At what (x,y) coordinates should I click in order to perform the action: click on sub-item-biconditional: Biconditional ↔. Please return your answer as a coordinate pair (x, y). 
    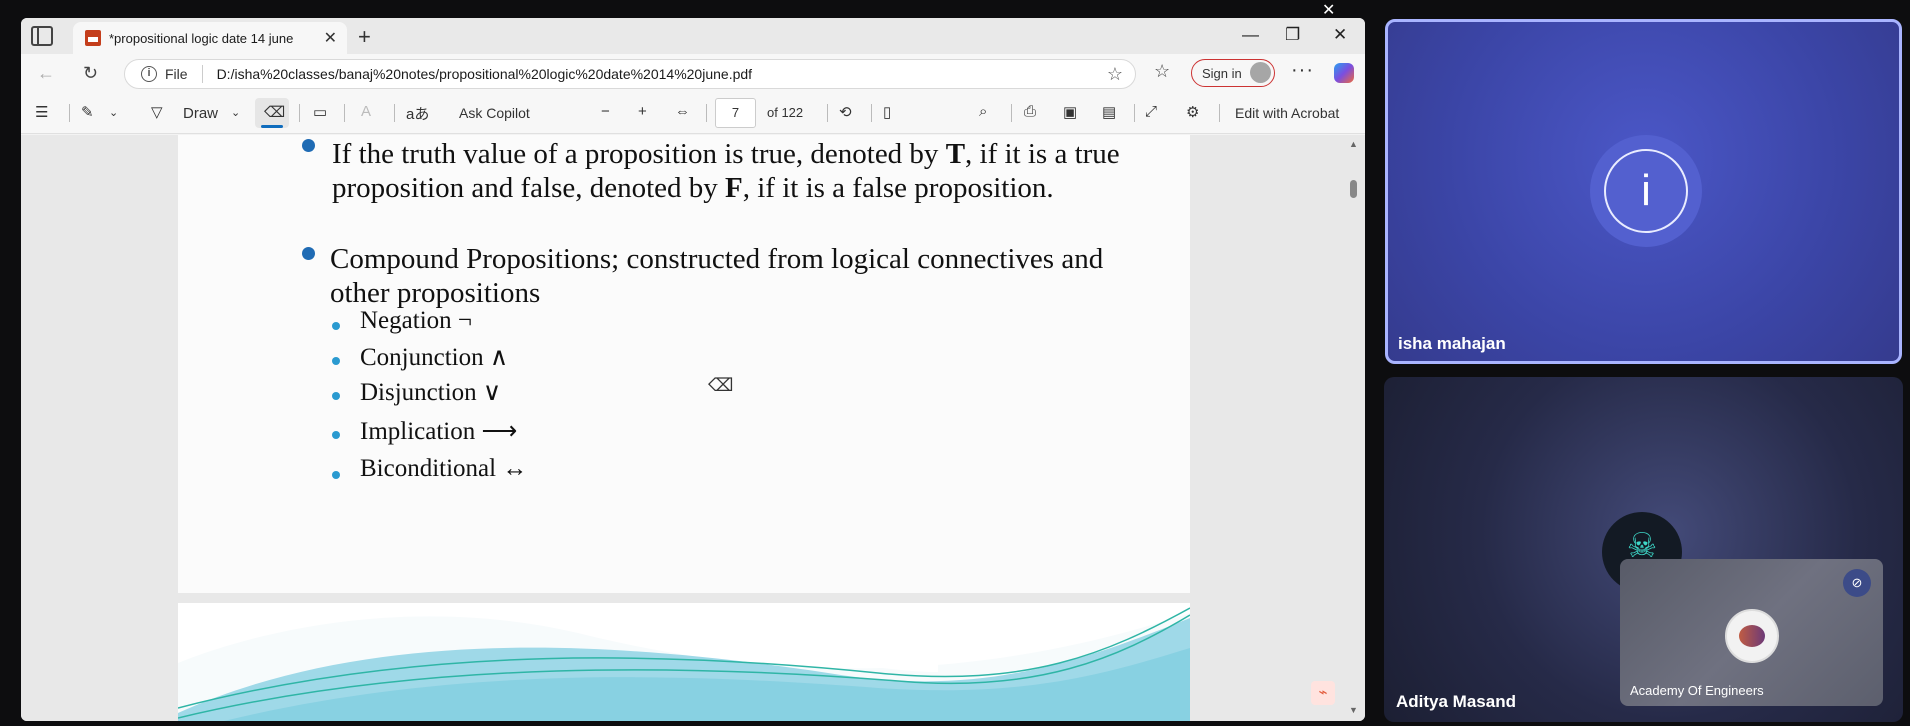
    Looking at the image, I should click on (444, 468).